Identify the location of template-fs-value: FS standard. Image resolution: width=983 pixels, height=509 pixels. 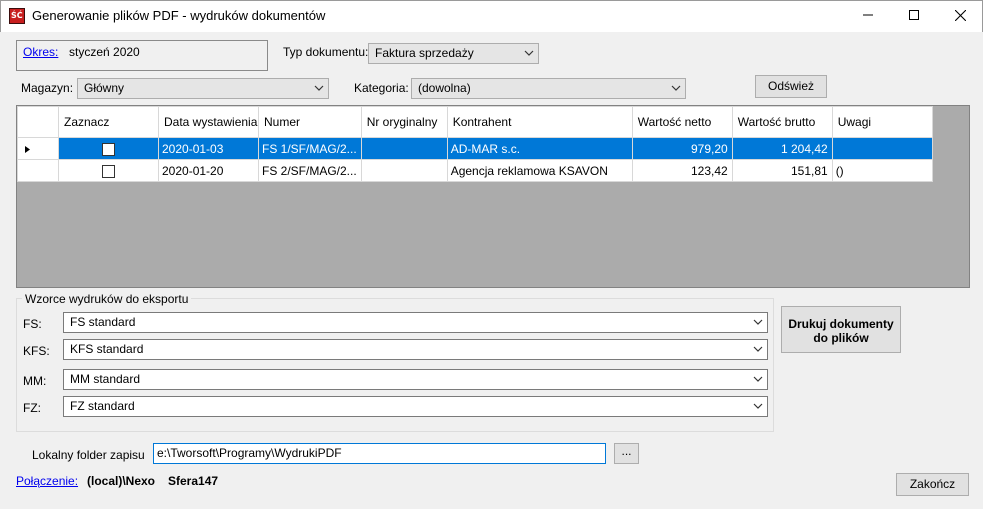
(103, 322).